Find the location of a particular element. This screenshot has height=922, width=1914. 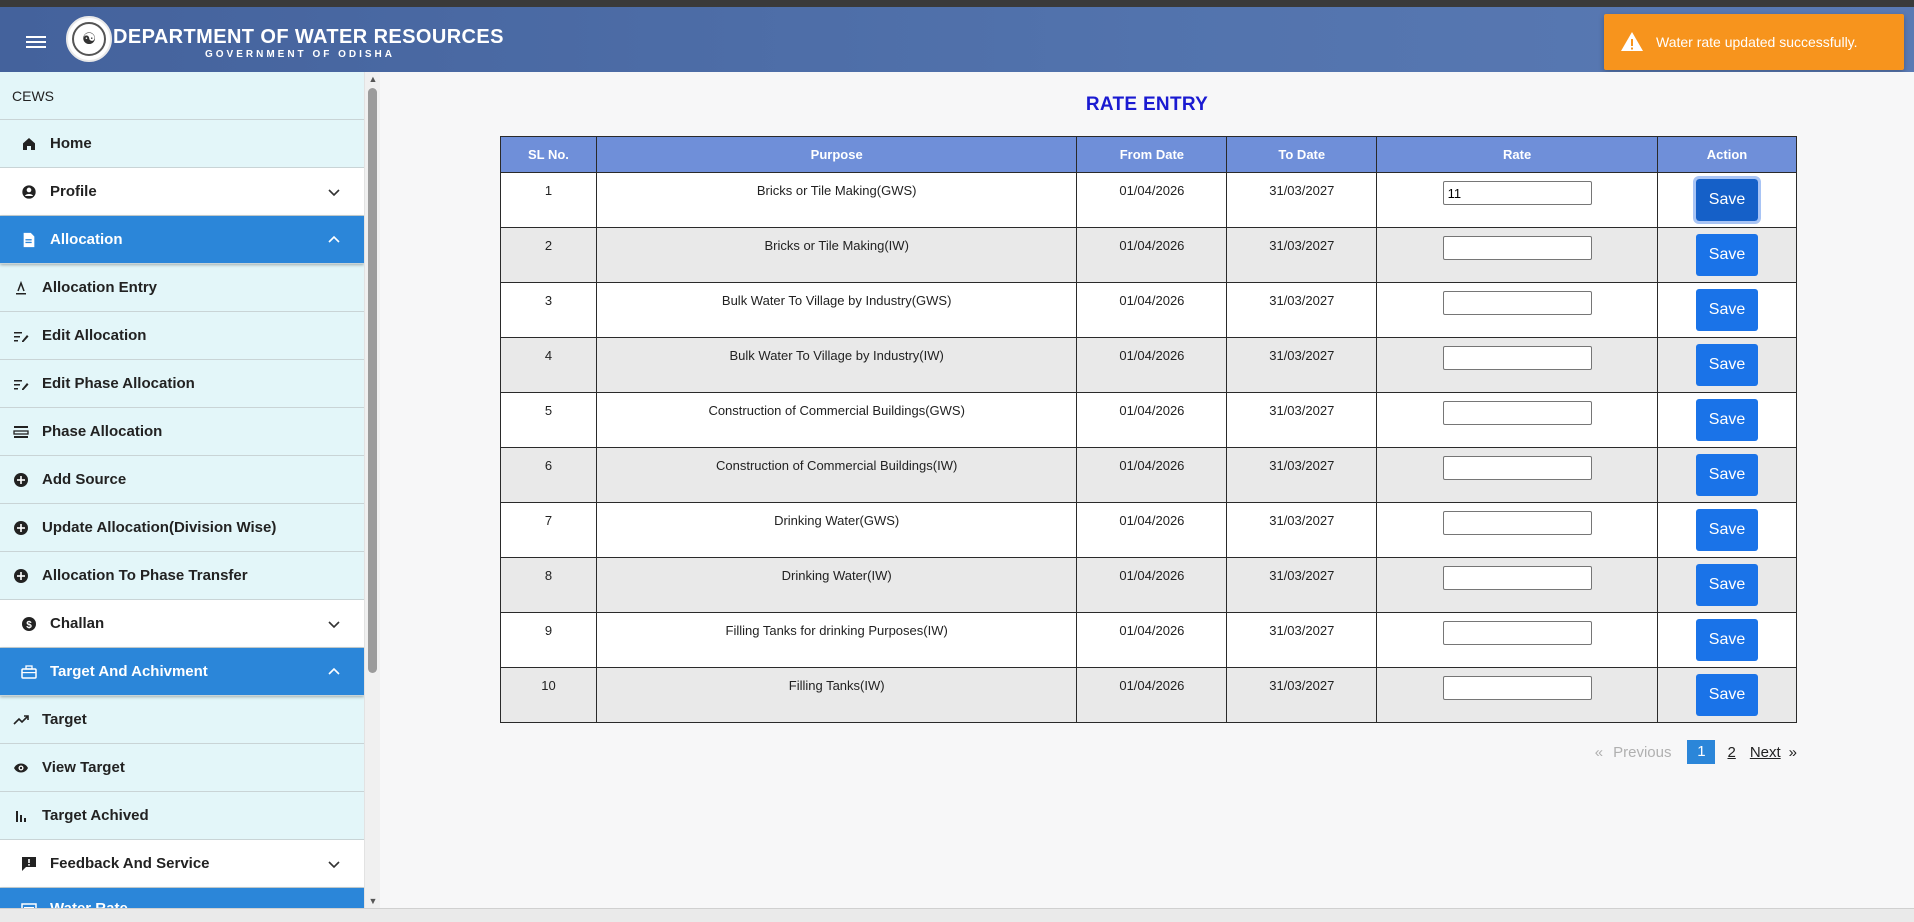

edit-list-icon is located at coordinates (21, 384).